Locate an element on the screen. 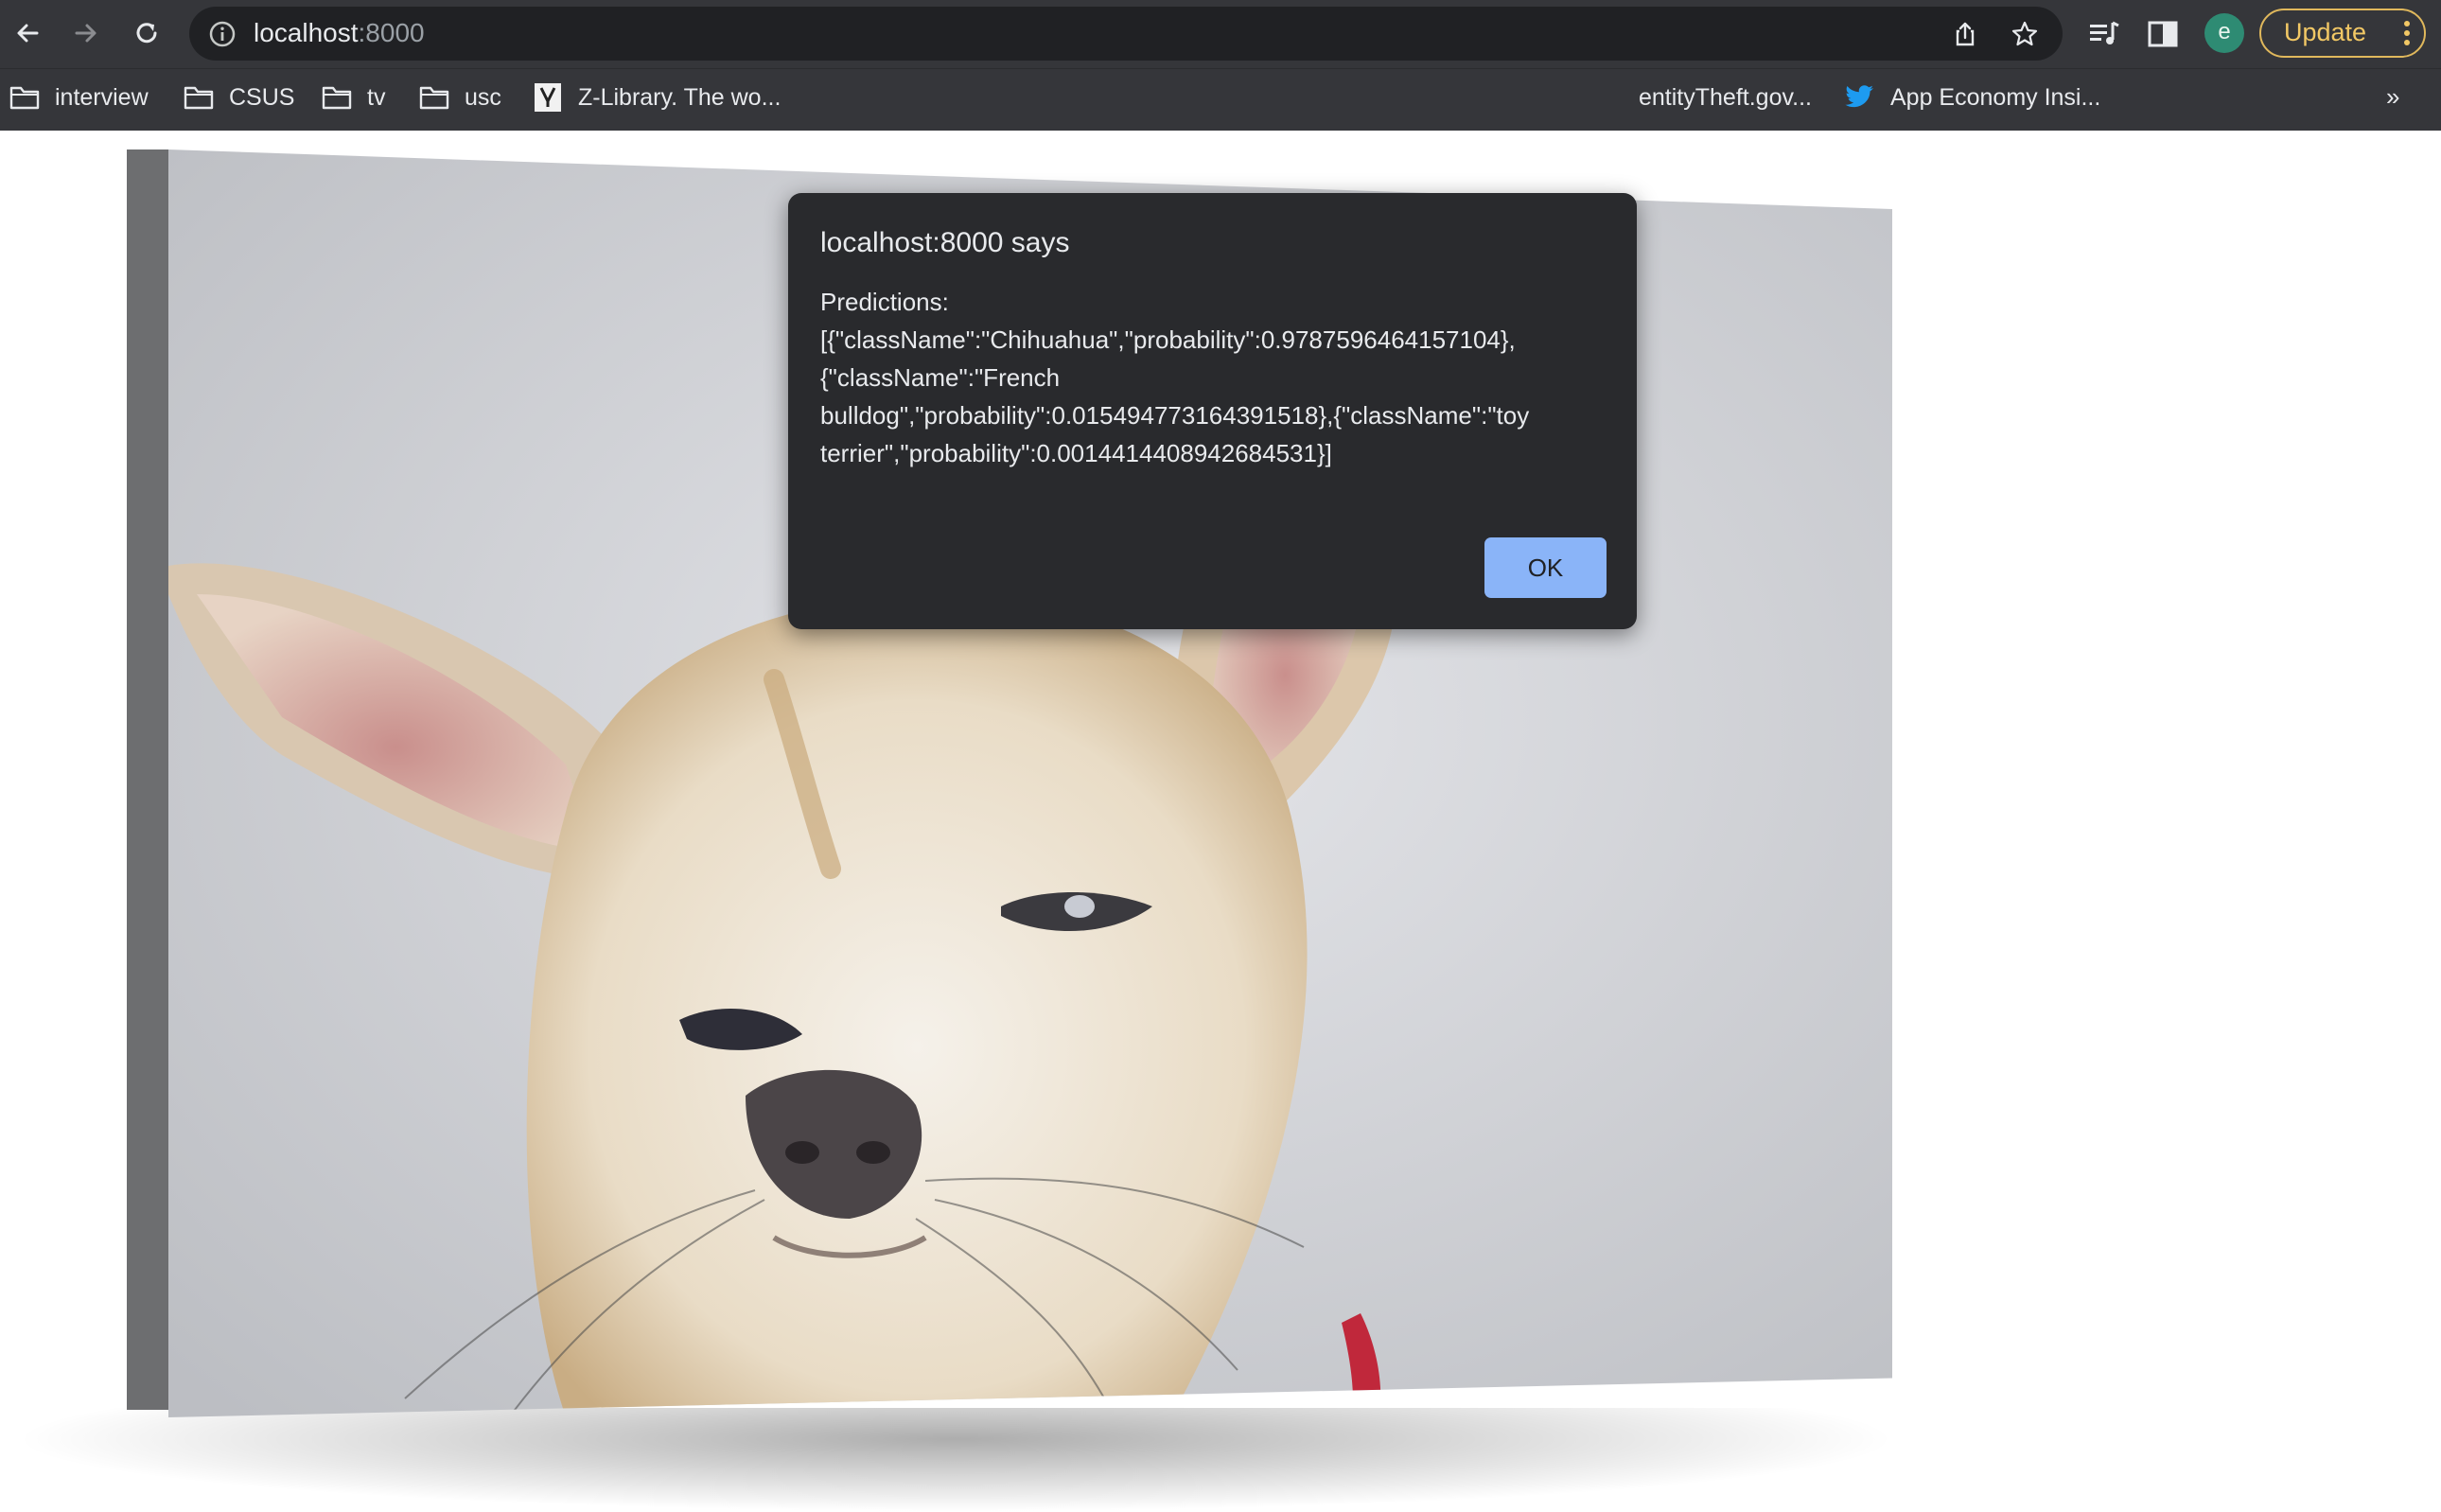 The height and width of the screenshot is (1512, 2441). reload-button is located at coordinates (147, 33).